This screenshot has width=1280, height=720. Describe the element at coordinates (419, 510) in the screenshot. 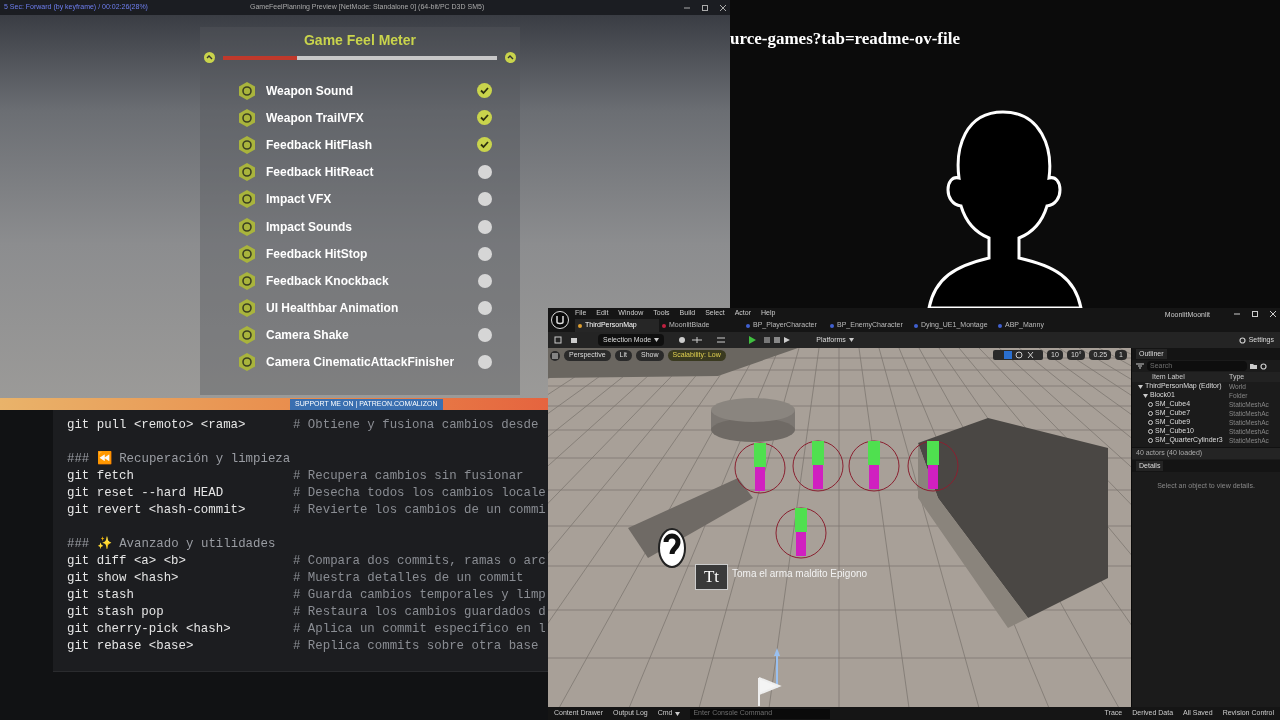

I see `code-comment: # Revierte los cambios de un commi` at that location.